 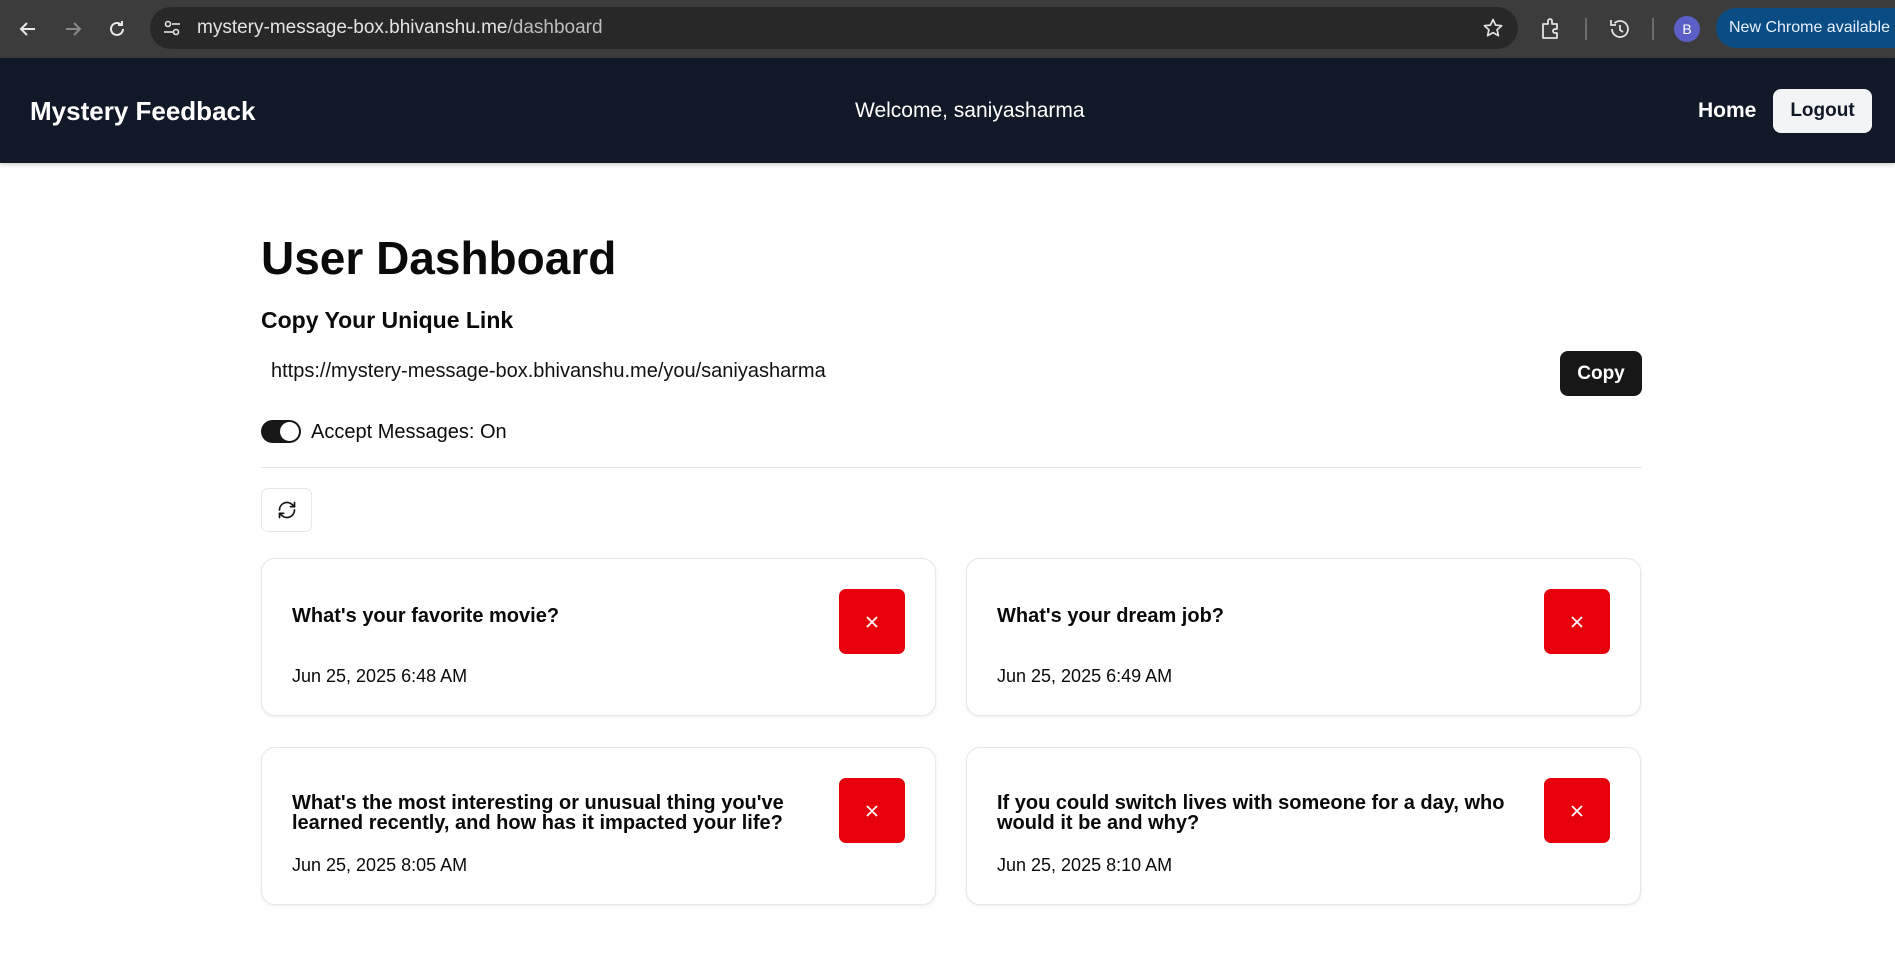 I want to click on accept-messages-switch, so click(x=281, y=431).